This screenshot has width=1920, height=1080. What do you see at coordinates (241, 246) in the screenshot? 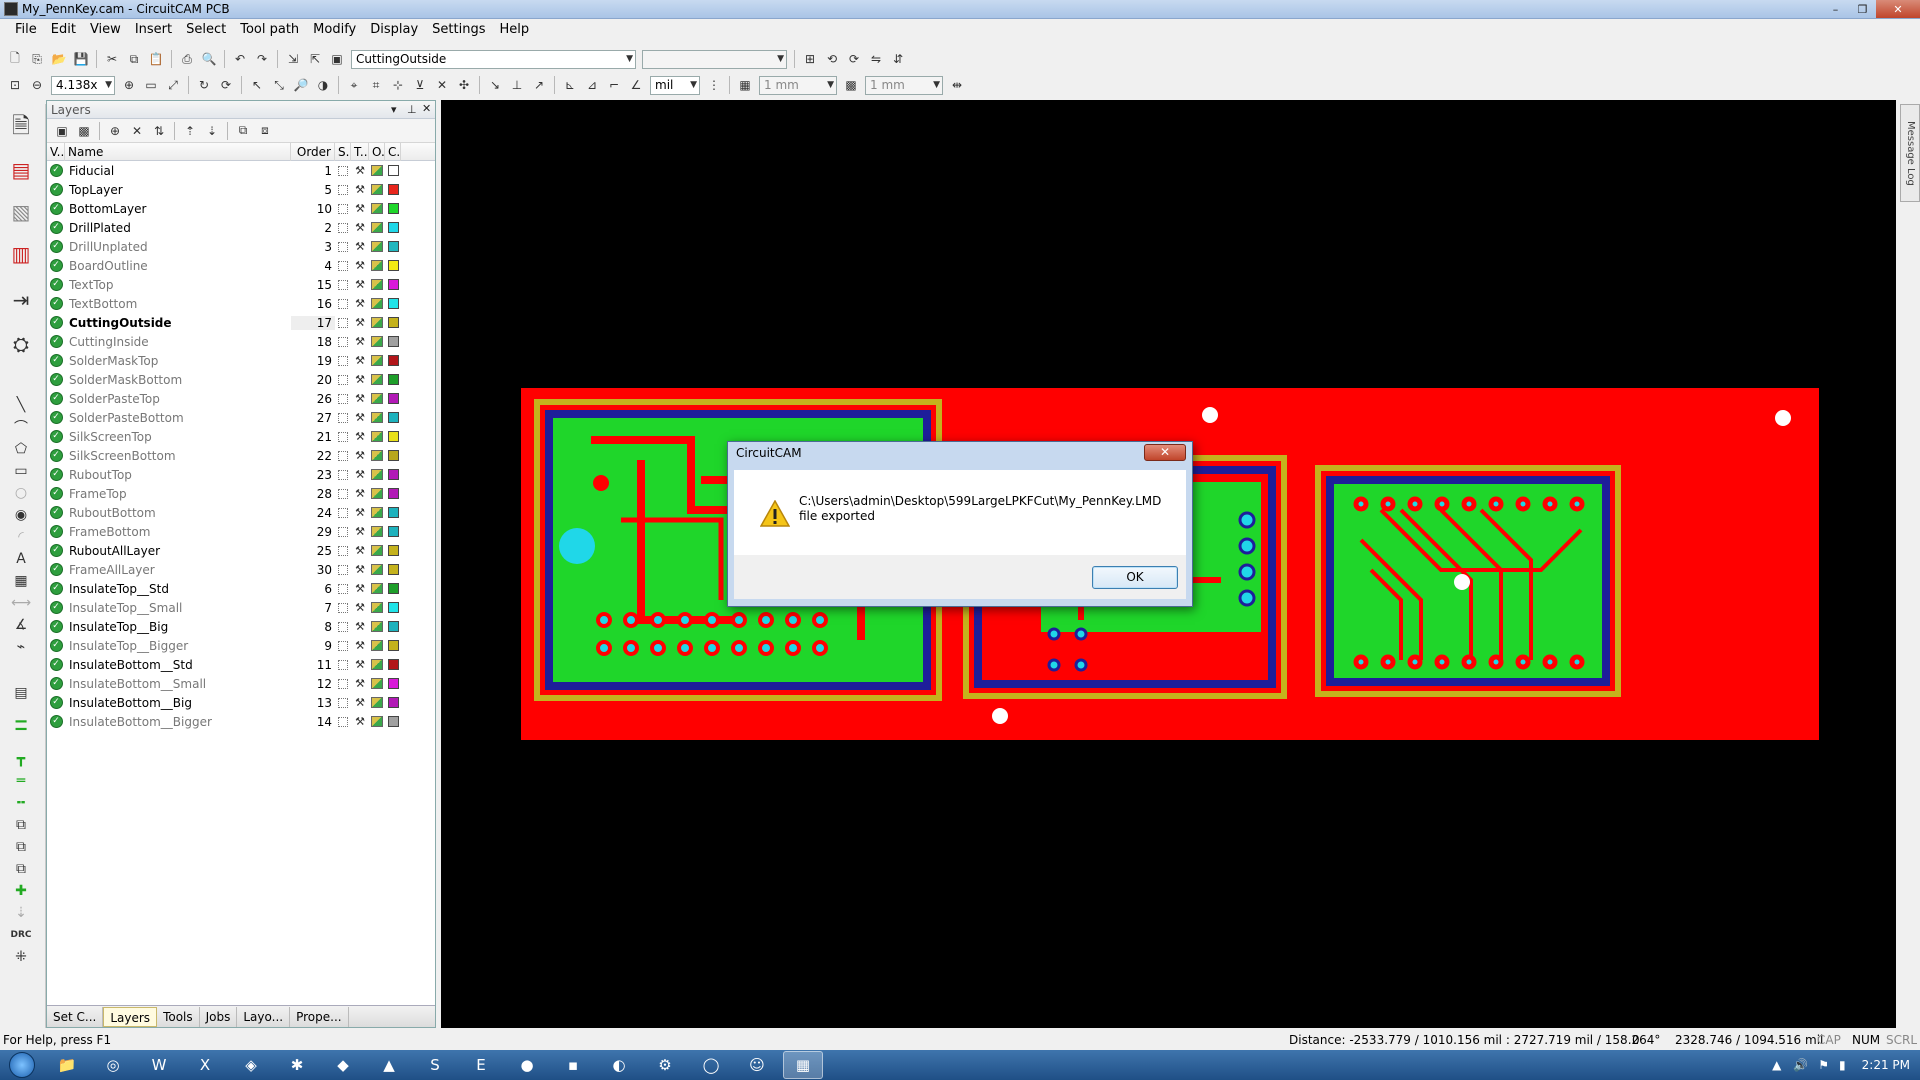
I see `layer-row: ✓ DrillUnplated 3 ⚒` at bounding box center [241, 246].